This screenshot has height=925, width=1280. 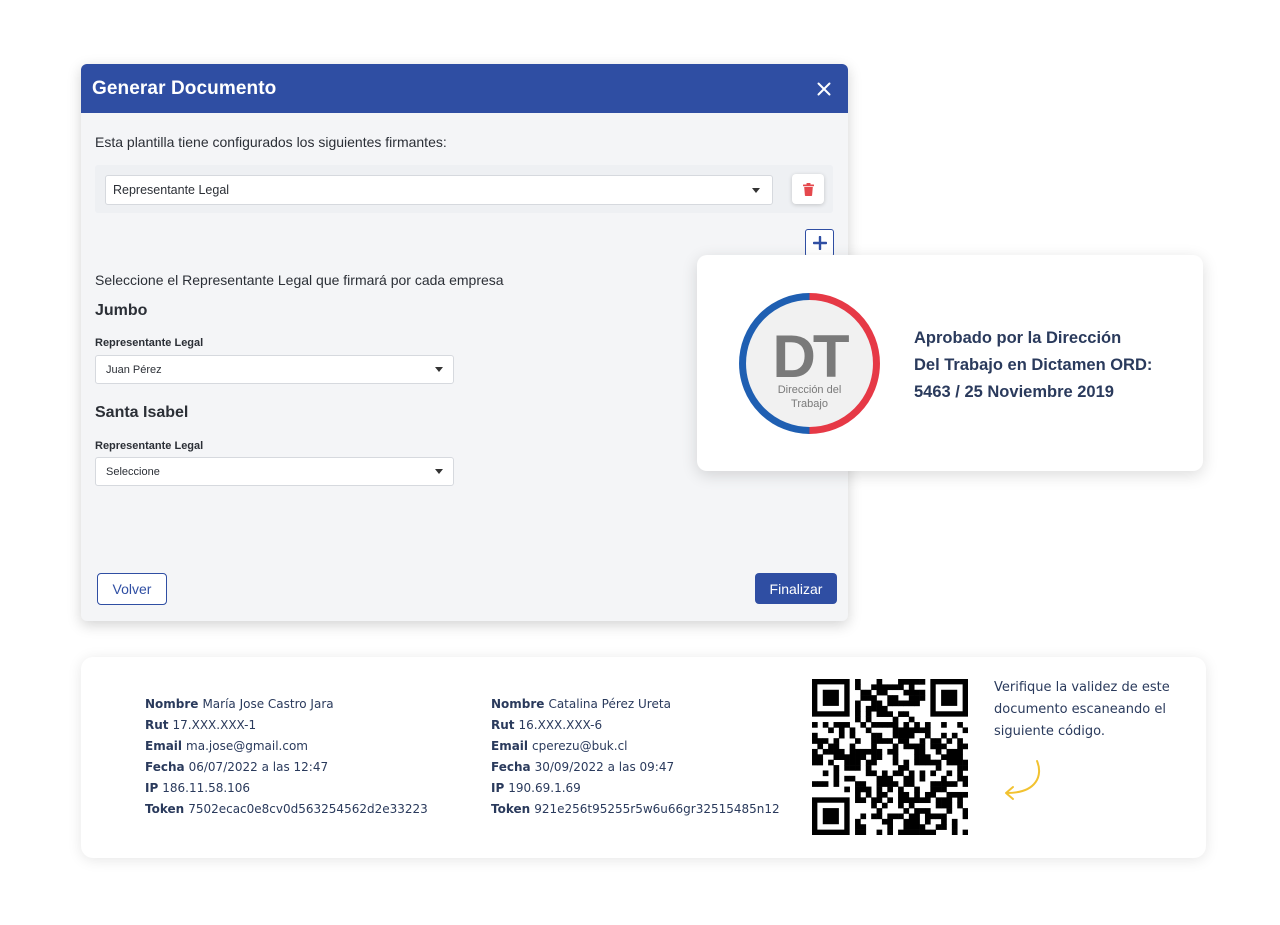 I want to click on signer-ip: 190.69.1.69, so click(x=544, y=788).